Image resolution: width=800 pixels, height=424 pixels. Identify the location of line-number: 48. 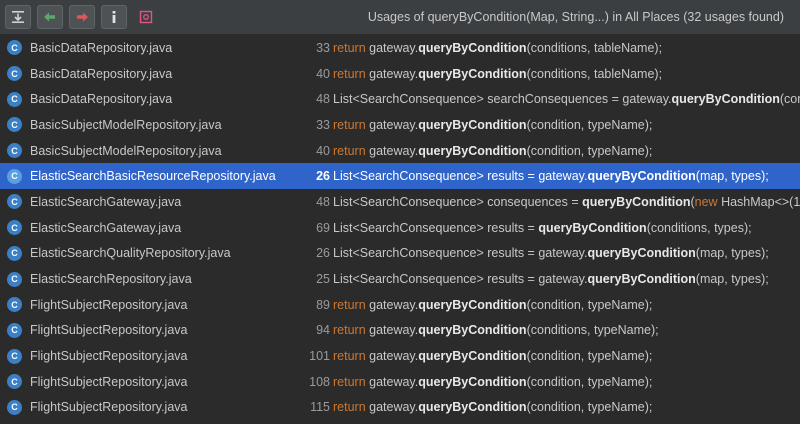
(323, 201).